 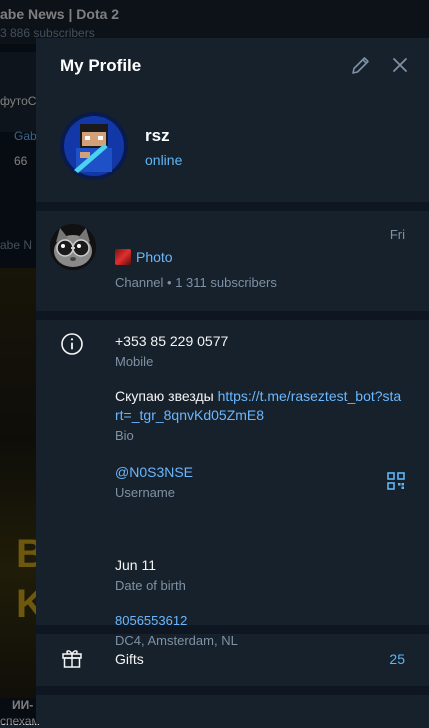 What do you see at coordinates (232, 659) in the screenshot?
I see `gifts-row: Gifts 25` at bounding box center [232, 659].